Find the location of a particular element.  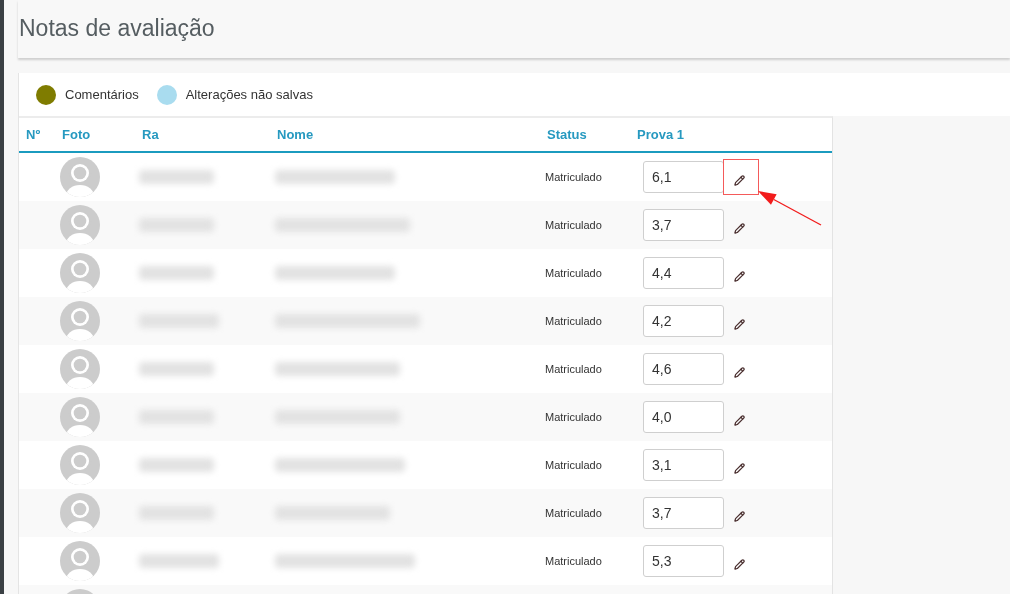

grade-input: 3,1 is located at coordinates (683, 465).